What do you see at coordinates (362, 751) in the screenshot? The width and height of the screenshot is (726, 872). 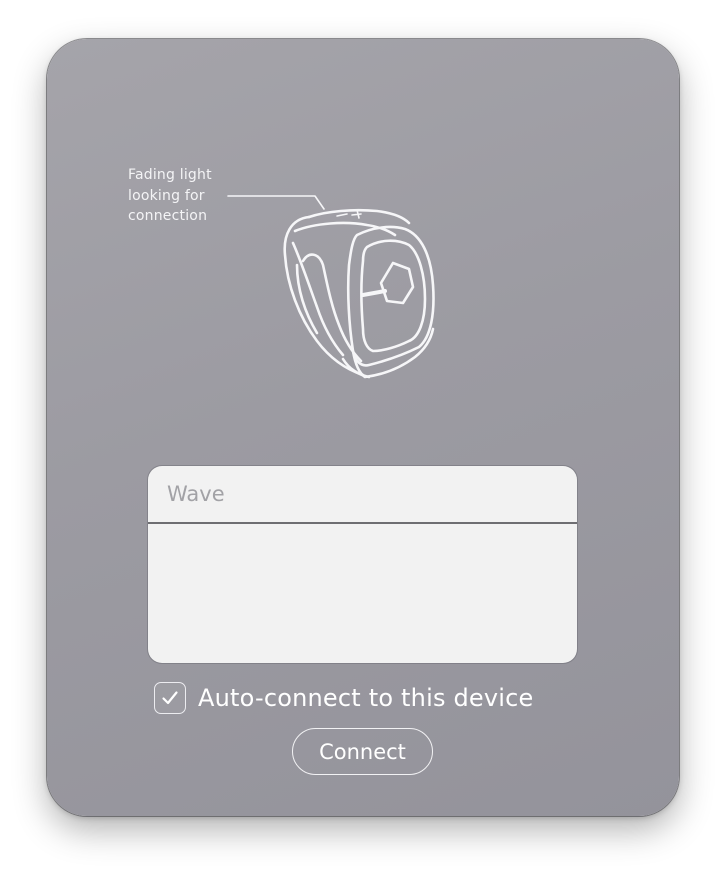 I see `connect-button: Connect` at bounding box center [362, 751].